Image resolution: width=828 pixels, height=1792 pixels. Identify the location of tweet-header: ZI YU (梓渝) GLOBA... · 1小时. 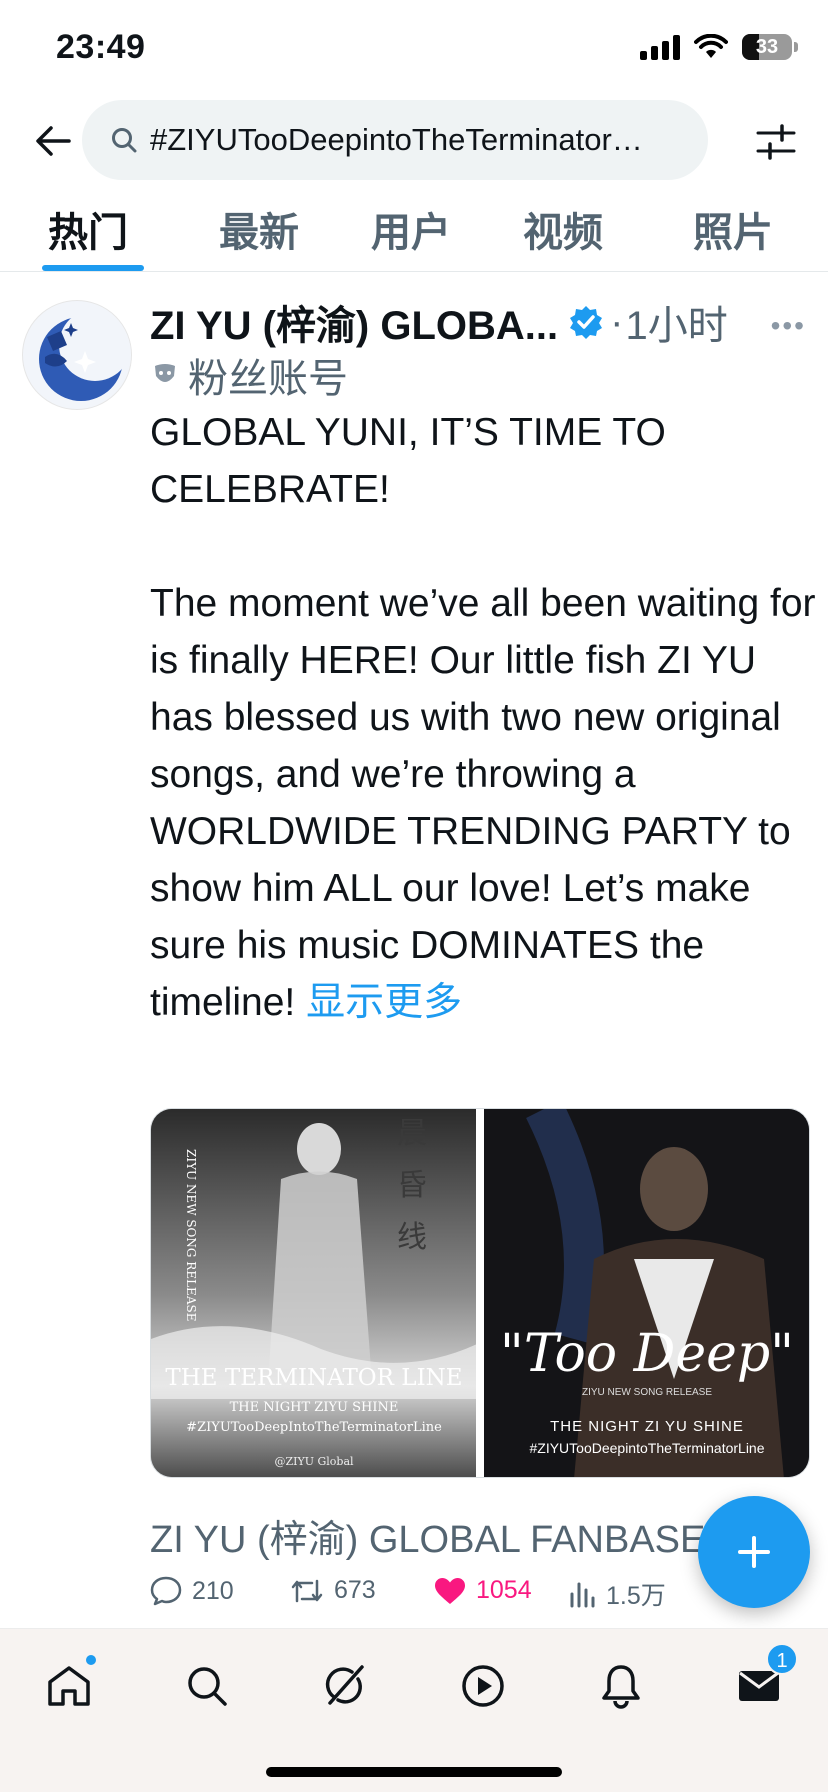
(439, 322).